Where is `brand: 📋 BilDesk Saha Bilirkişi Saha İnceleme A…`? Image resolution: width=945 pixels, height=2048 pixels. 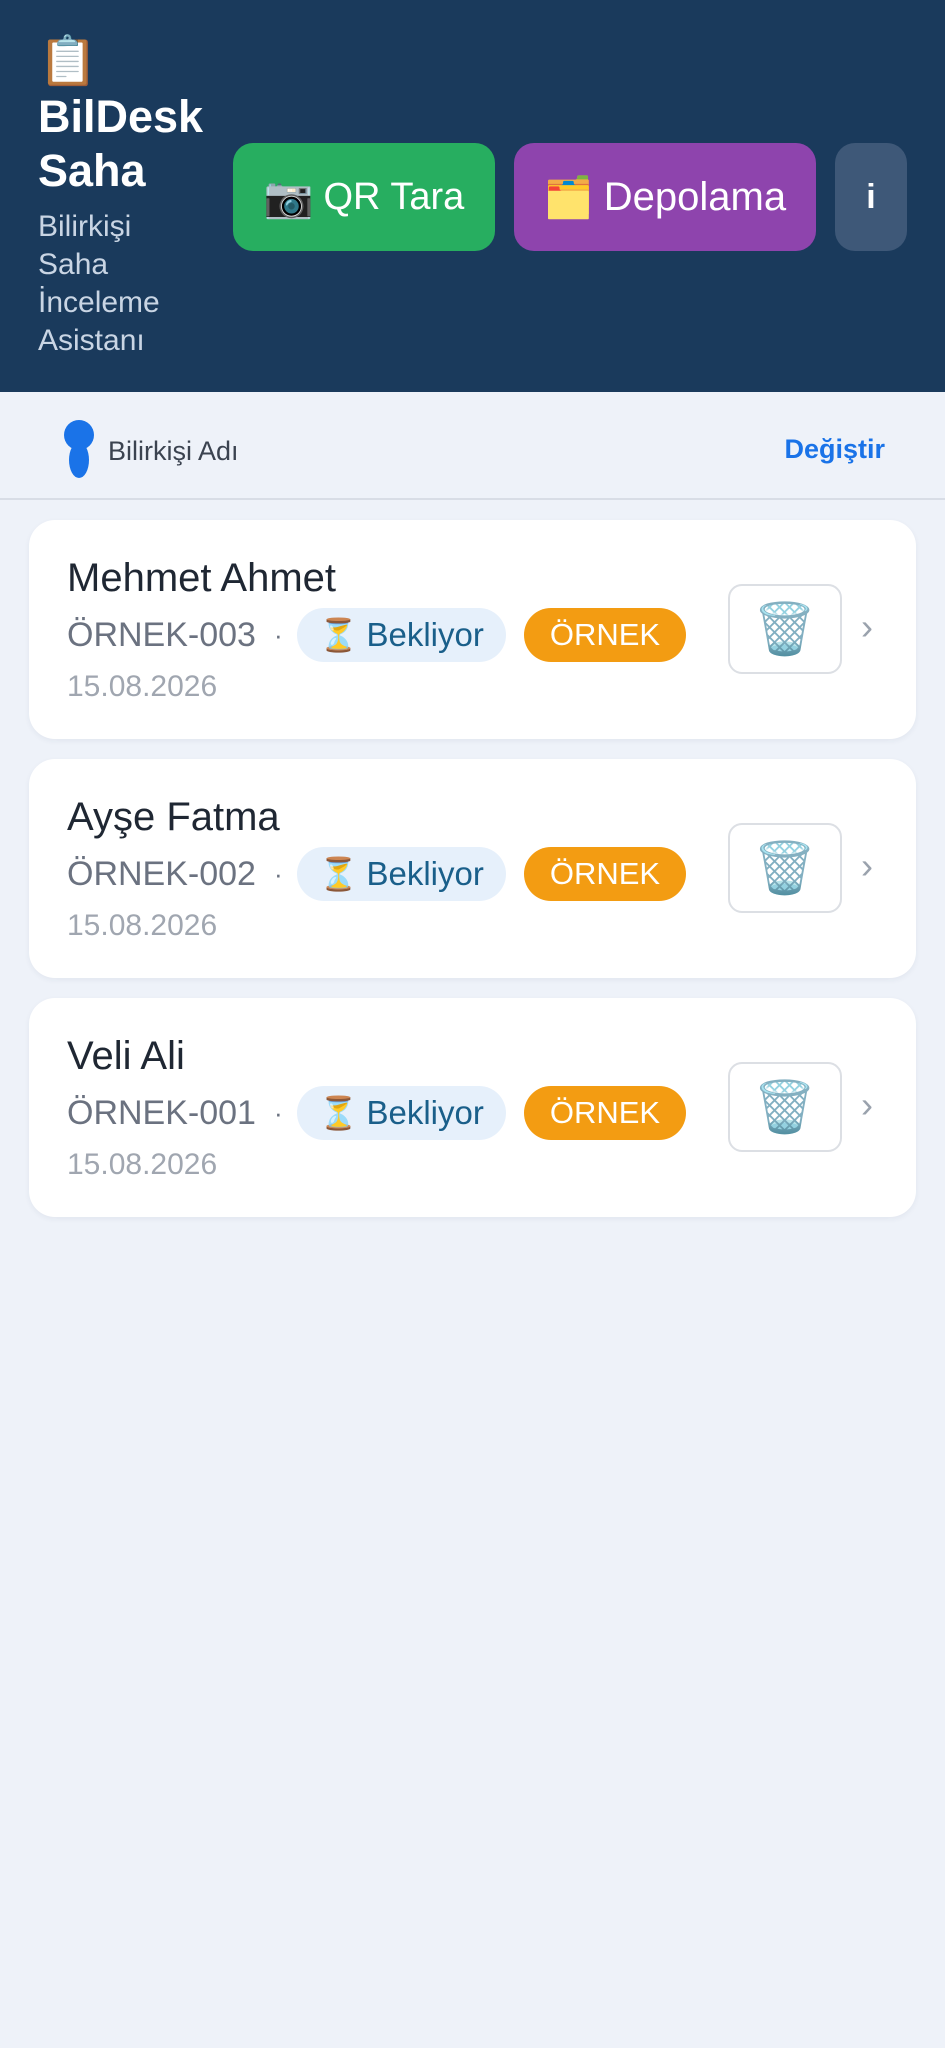
brand: 📋 BilDesk Saha Bilirkişi Saha İnceleme A… is located at coordinates (133, 197).